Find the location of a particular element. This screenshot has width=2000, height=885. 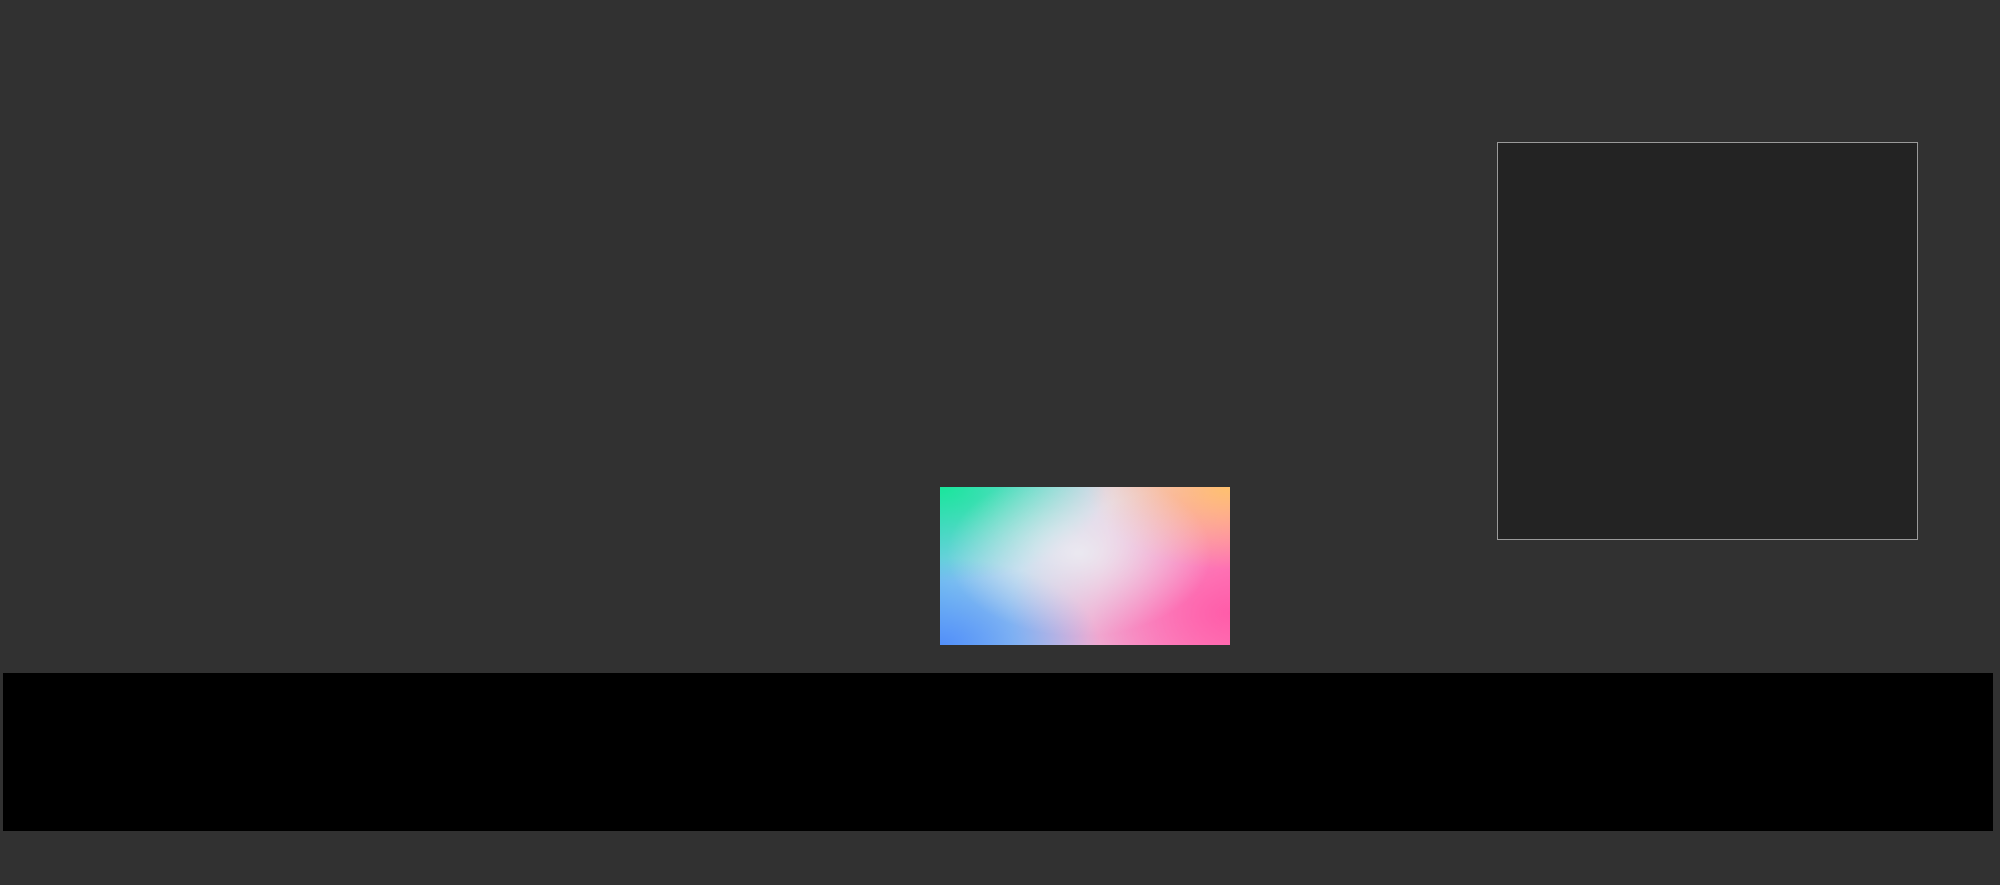

actual-row-label is located at coordinates (101, 730).